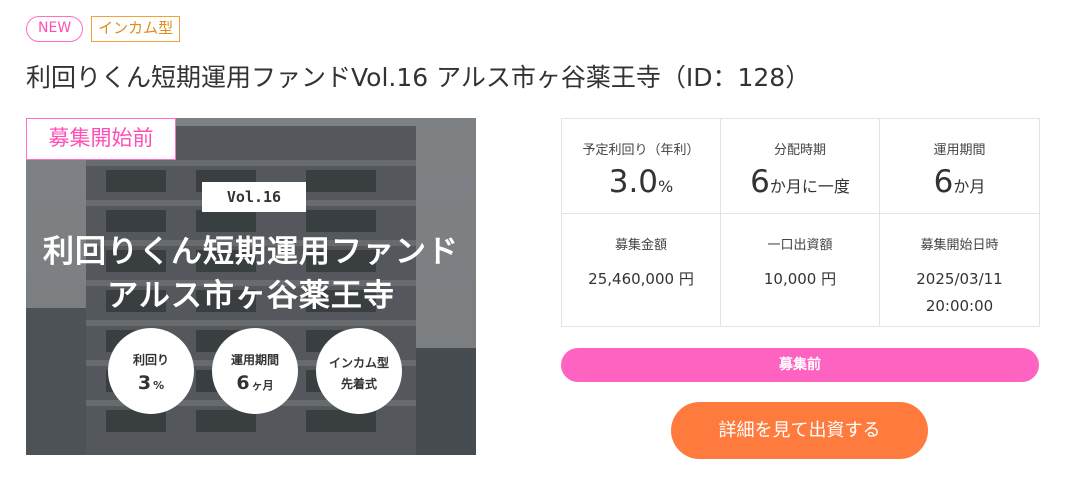 The height and width of the screenshot is (477, 1070). Describe the element at coordinates (251, 296) in the screenshot. I see `hero-property-name: アルス市ヶ谷薬王寺` at that location.